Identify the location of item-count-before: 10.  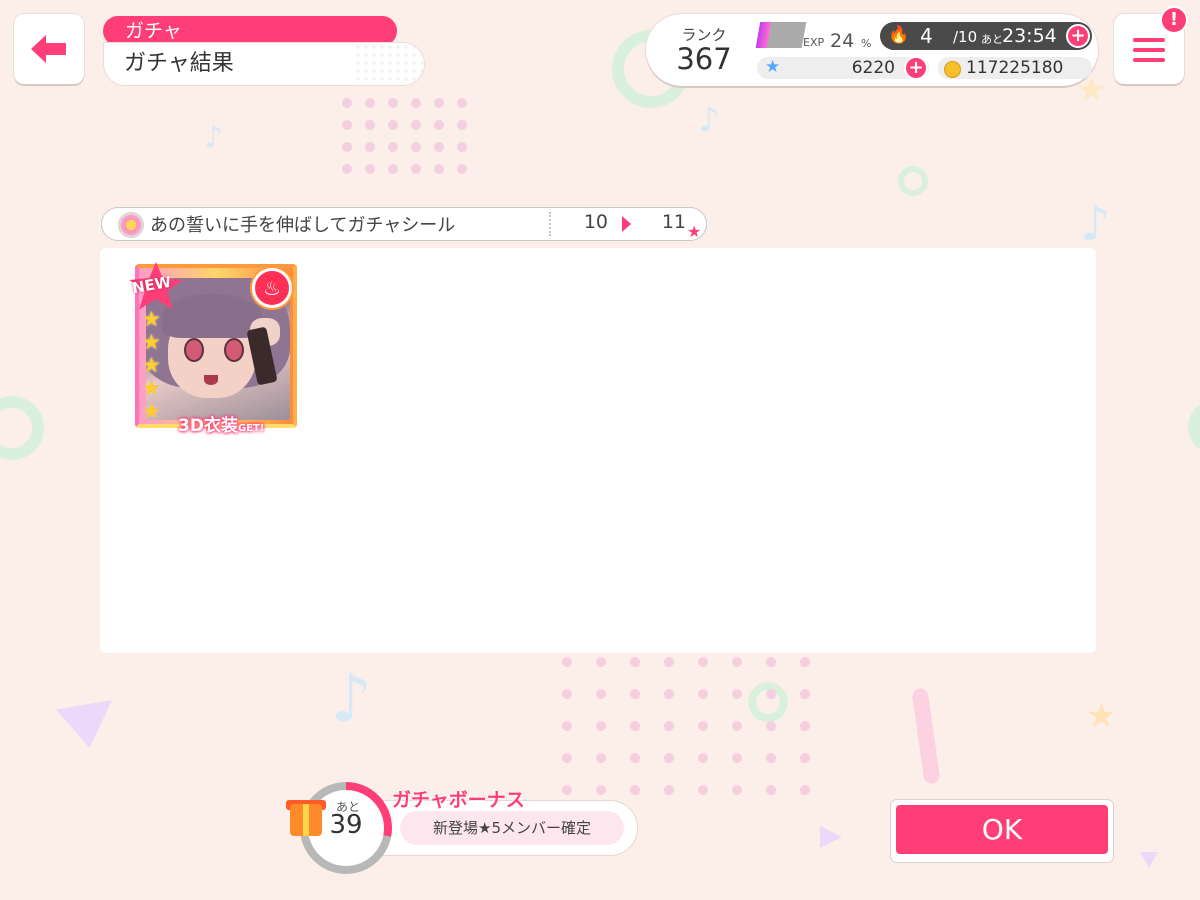
(595, 222).